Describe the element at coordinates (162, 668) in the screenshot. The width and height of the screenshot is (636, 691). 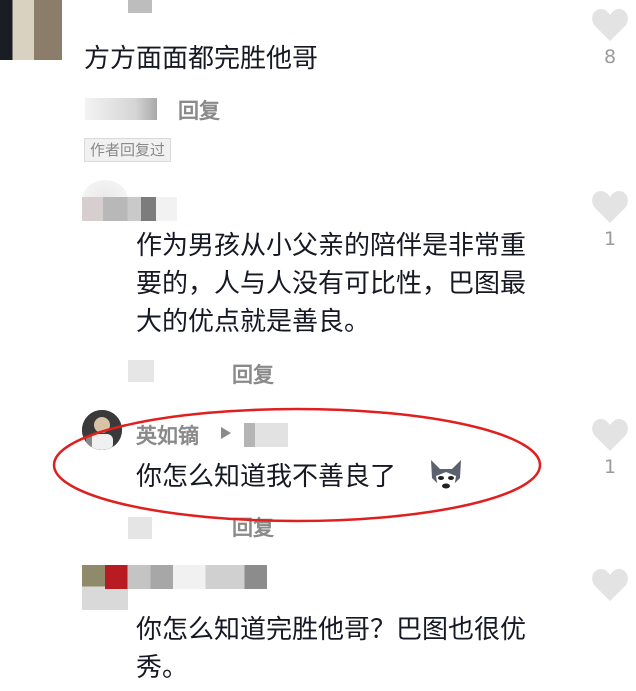
I see `comment-line: 秀。` at that location.